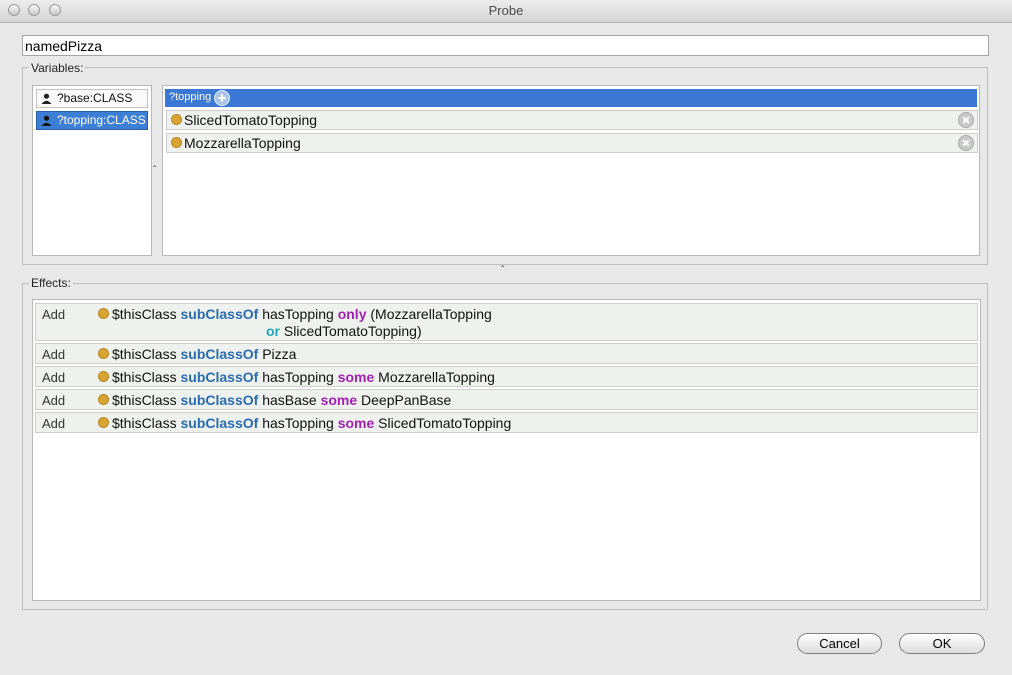  What do you see at coordinates (92, 170) in the screenshot?
I see `variables-list: ?base:CLASS ?topping:CLASS` at bounding box center [92, 170].